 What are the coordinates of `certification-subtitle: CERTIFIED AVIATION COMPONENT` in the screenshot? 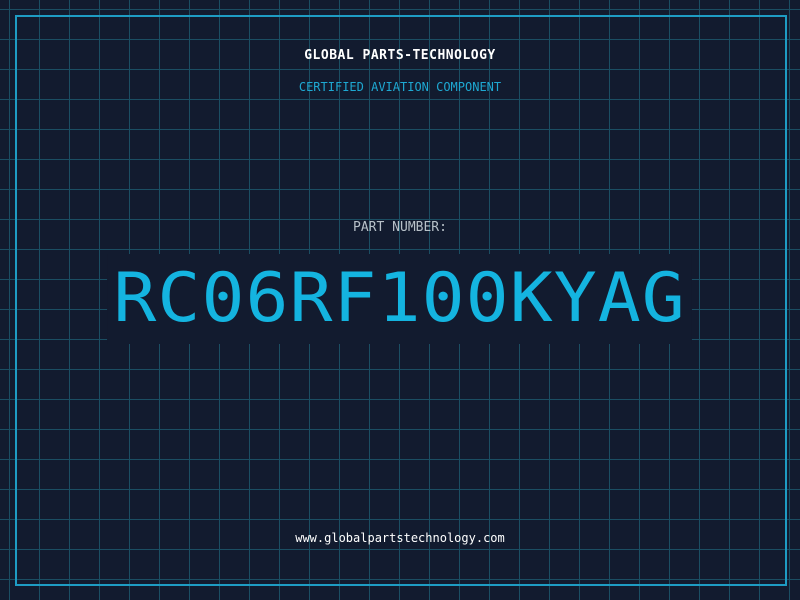 It's located at (400, 87).